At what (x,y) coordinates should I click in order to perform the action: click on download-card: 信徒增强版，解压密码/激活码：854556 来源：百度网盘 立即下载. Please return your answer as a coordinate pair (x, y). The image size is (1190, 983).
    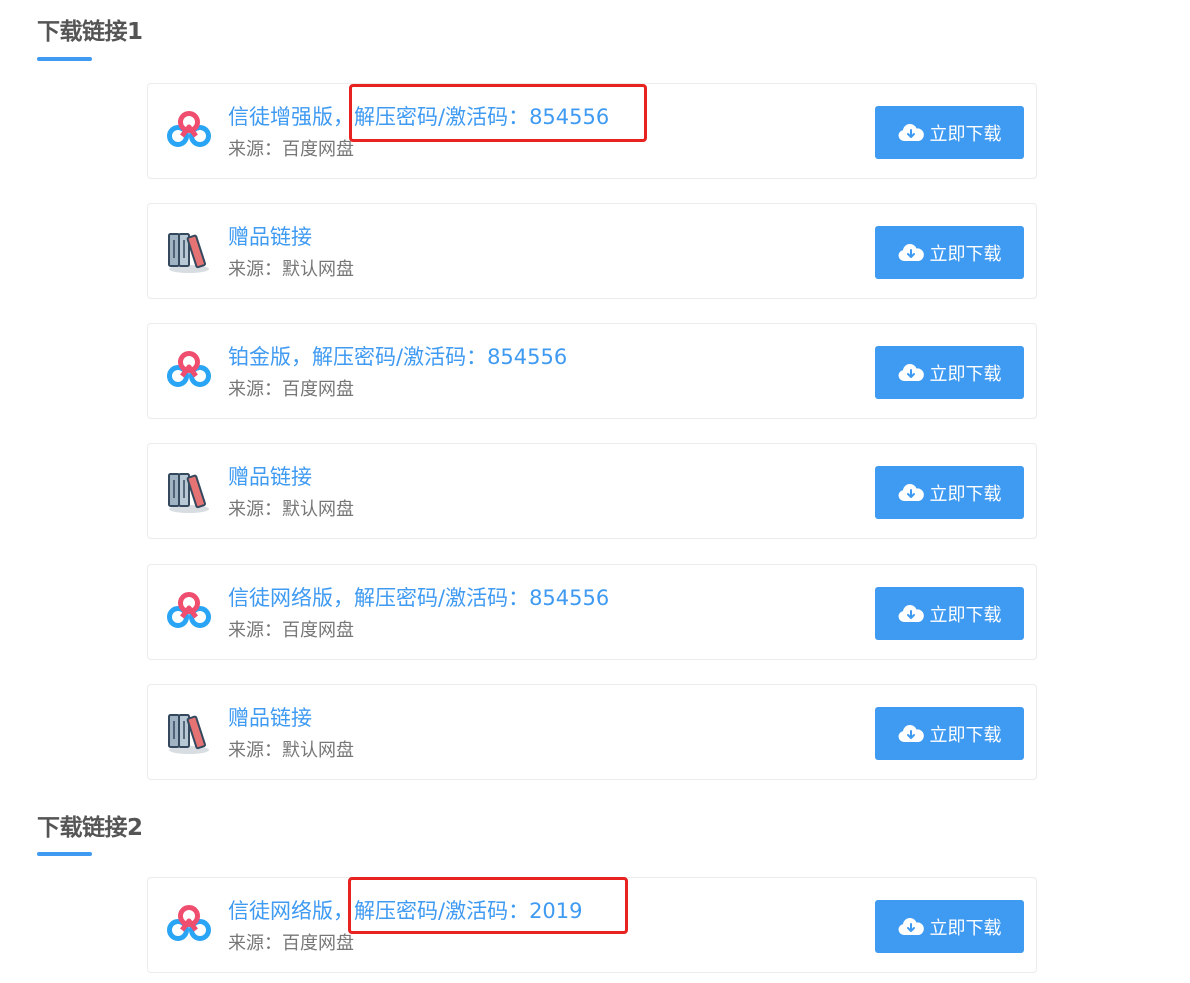
    Looking at the image, I should click on (592, 131).